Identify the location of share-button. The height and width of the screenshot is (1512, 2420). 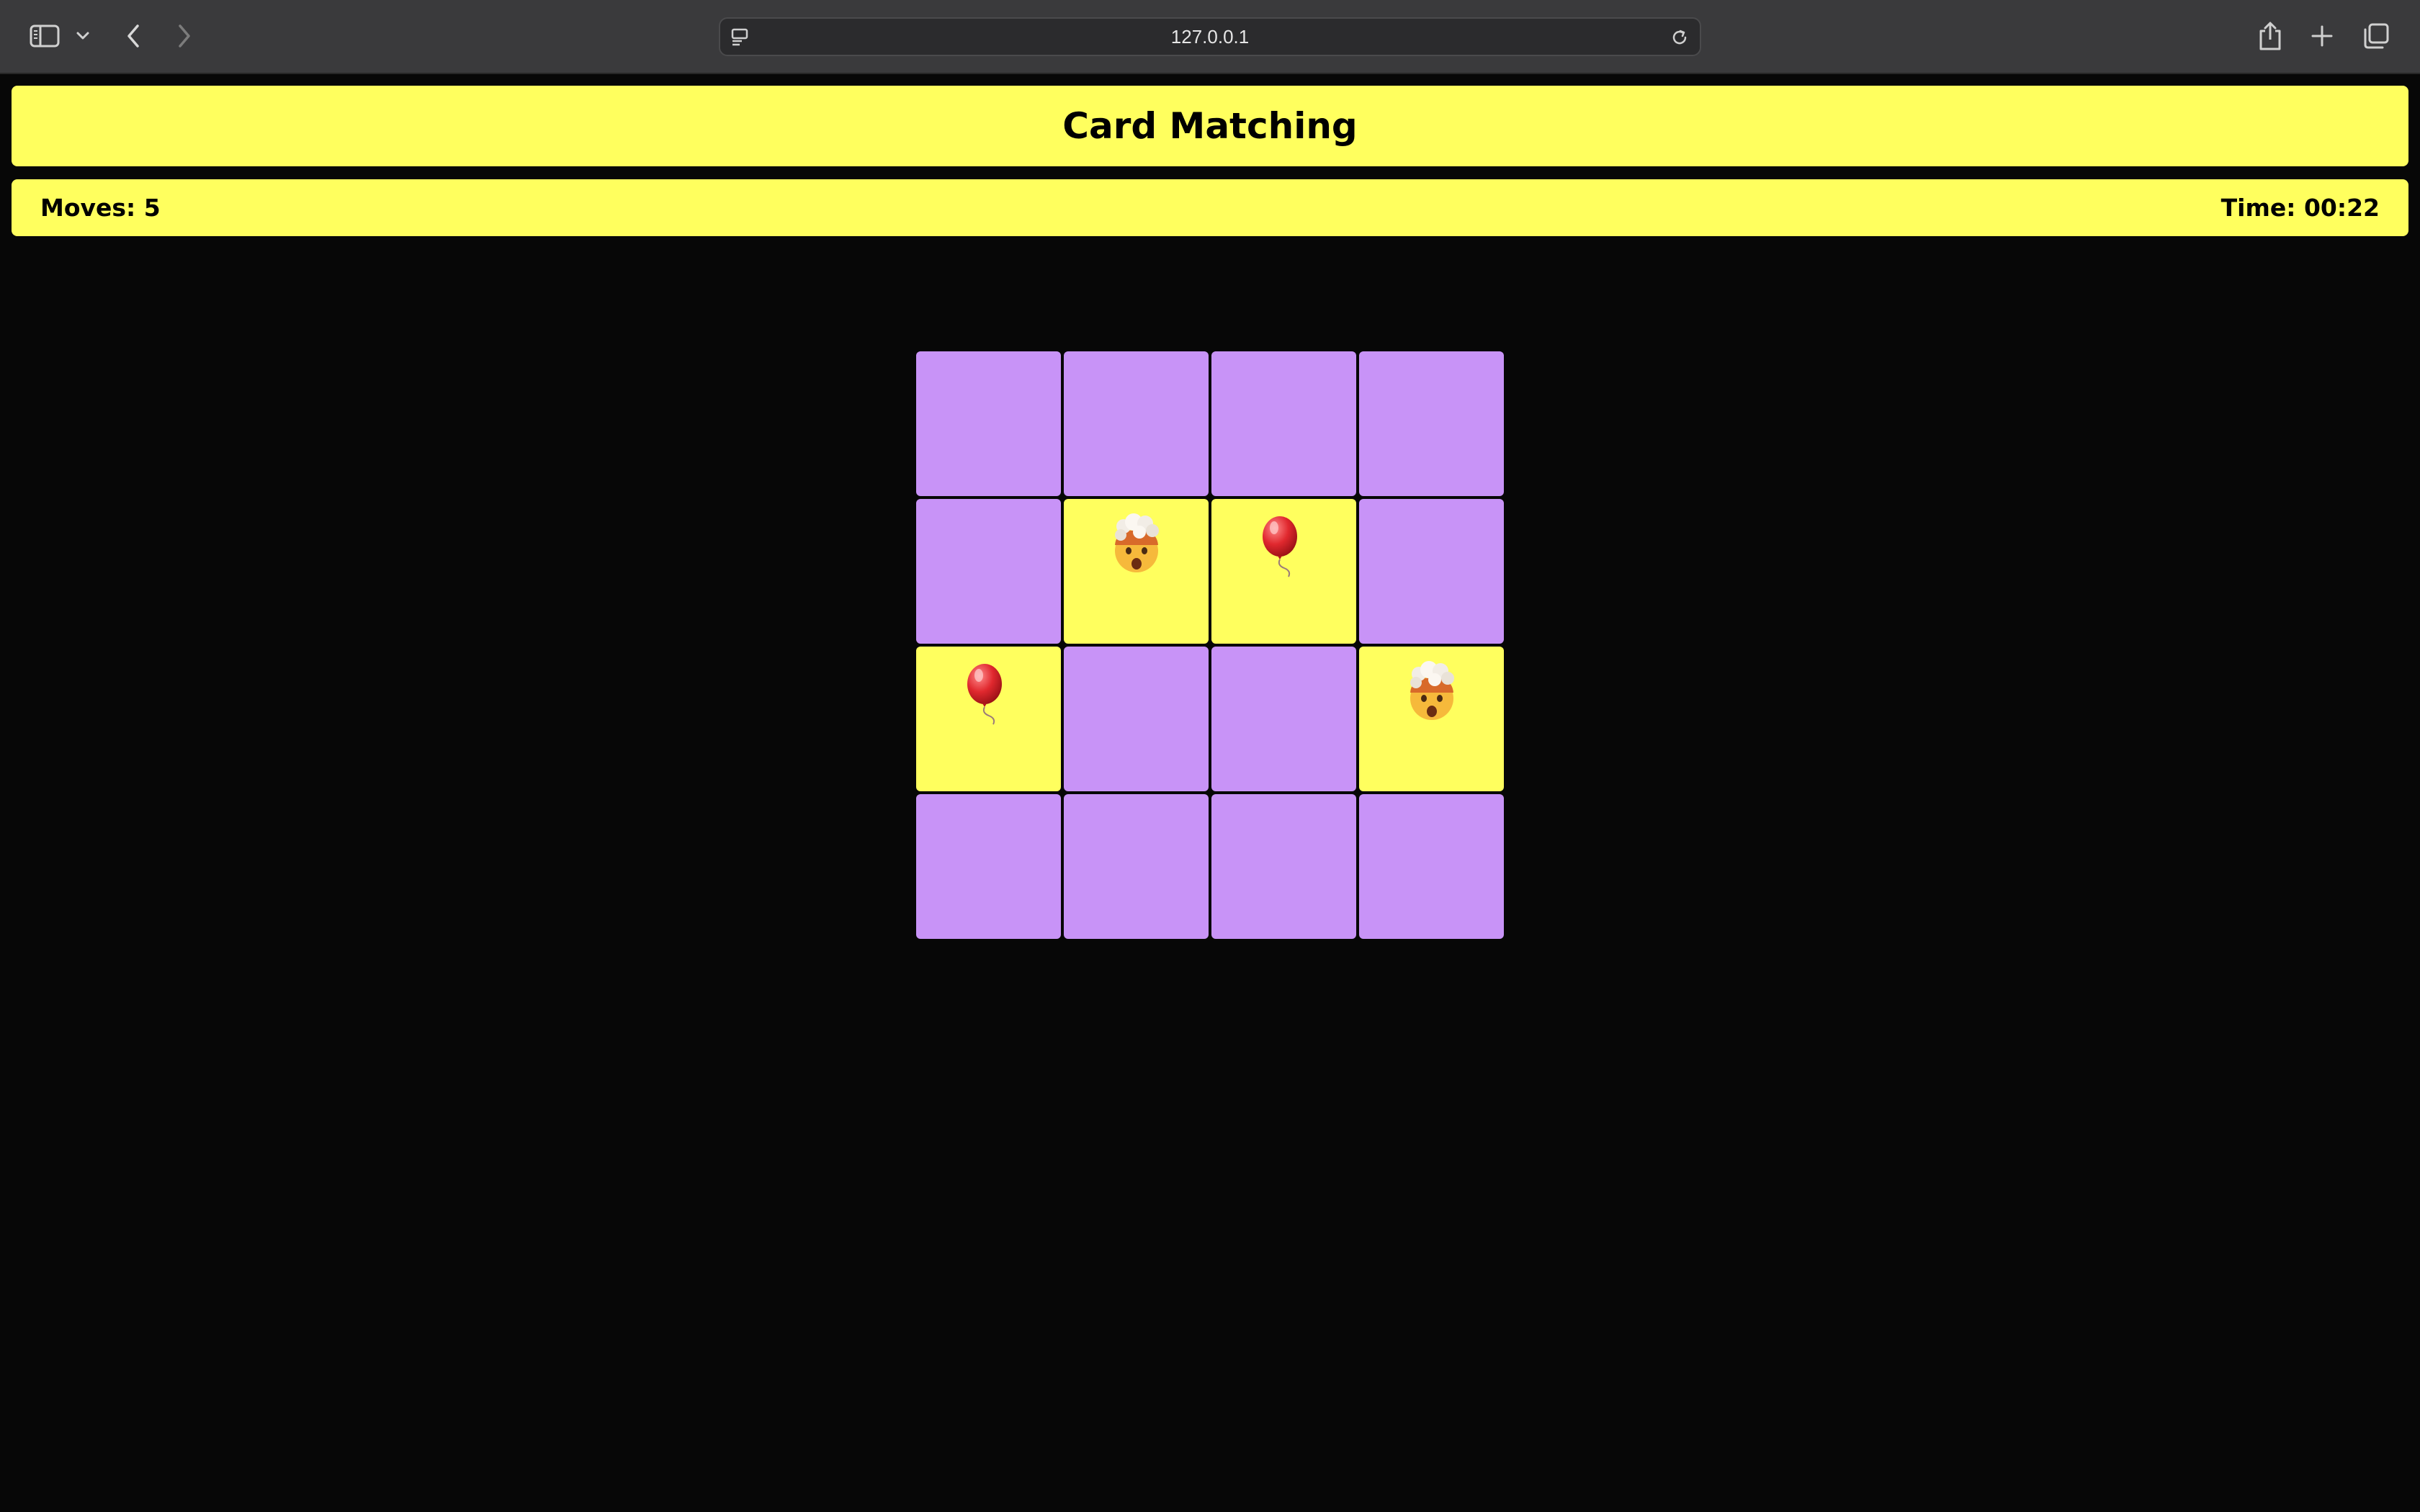
(2270, 36).